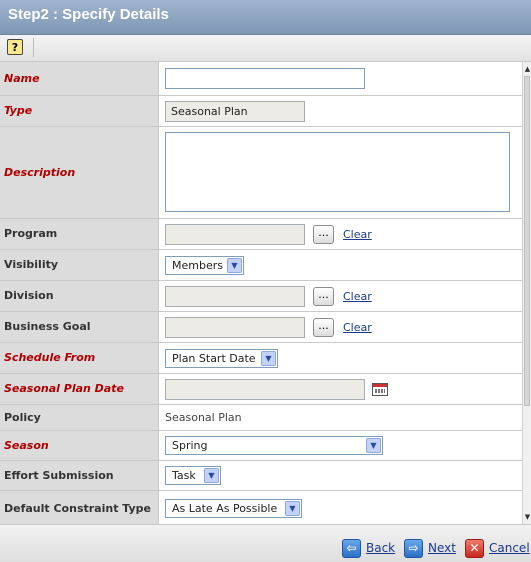 The image size is (531, 562). I want to click on visibility-select: Members ▼, so click(204, 265).